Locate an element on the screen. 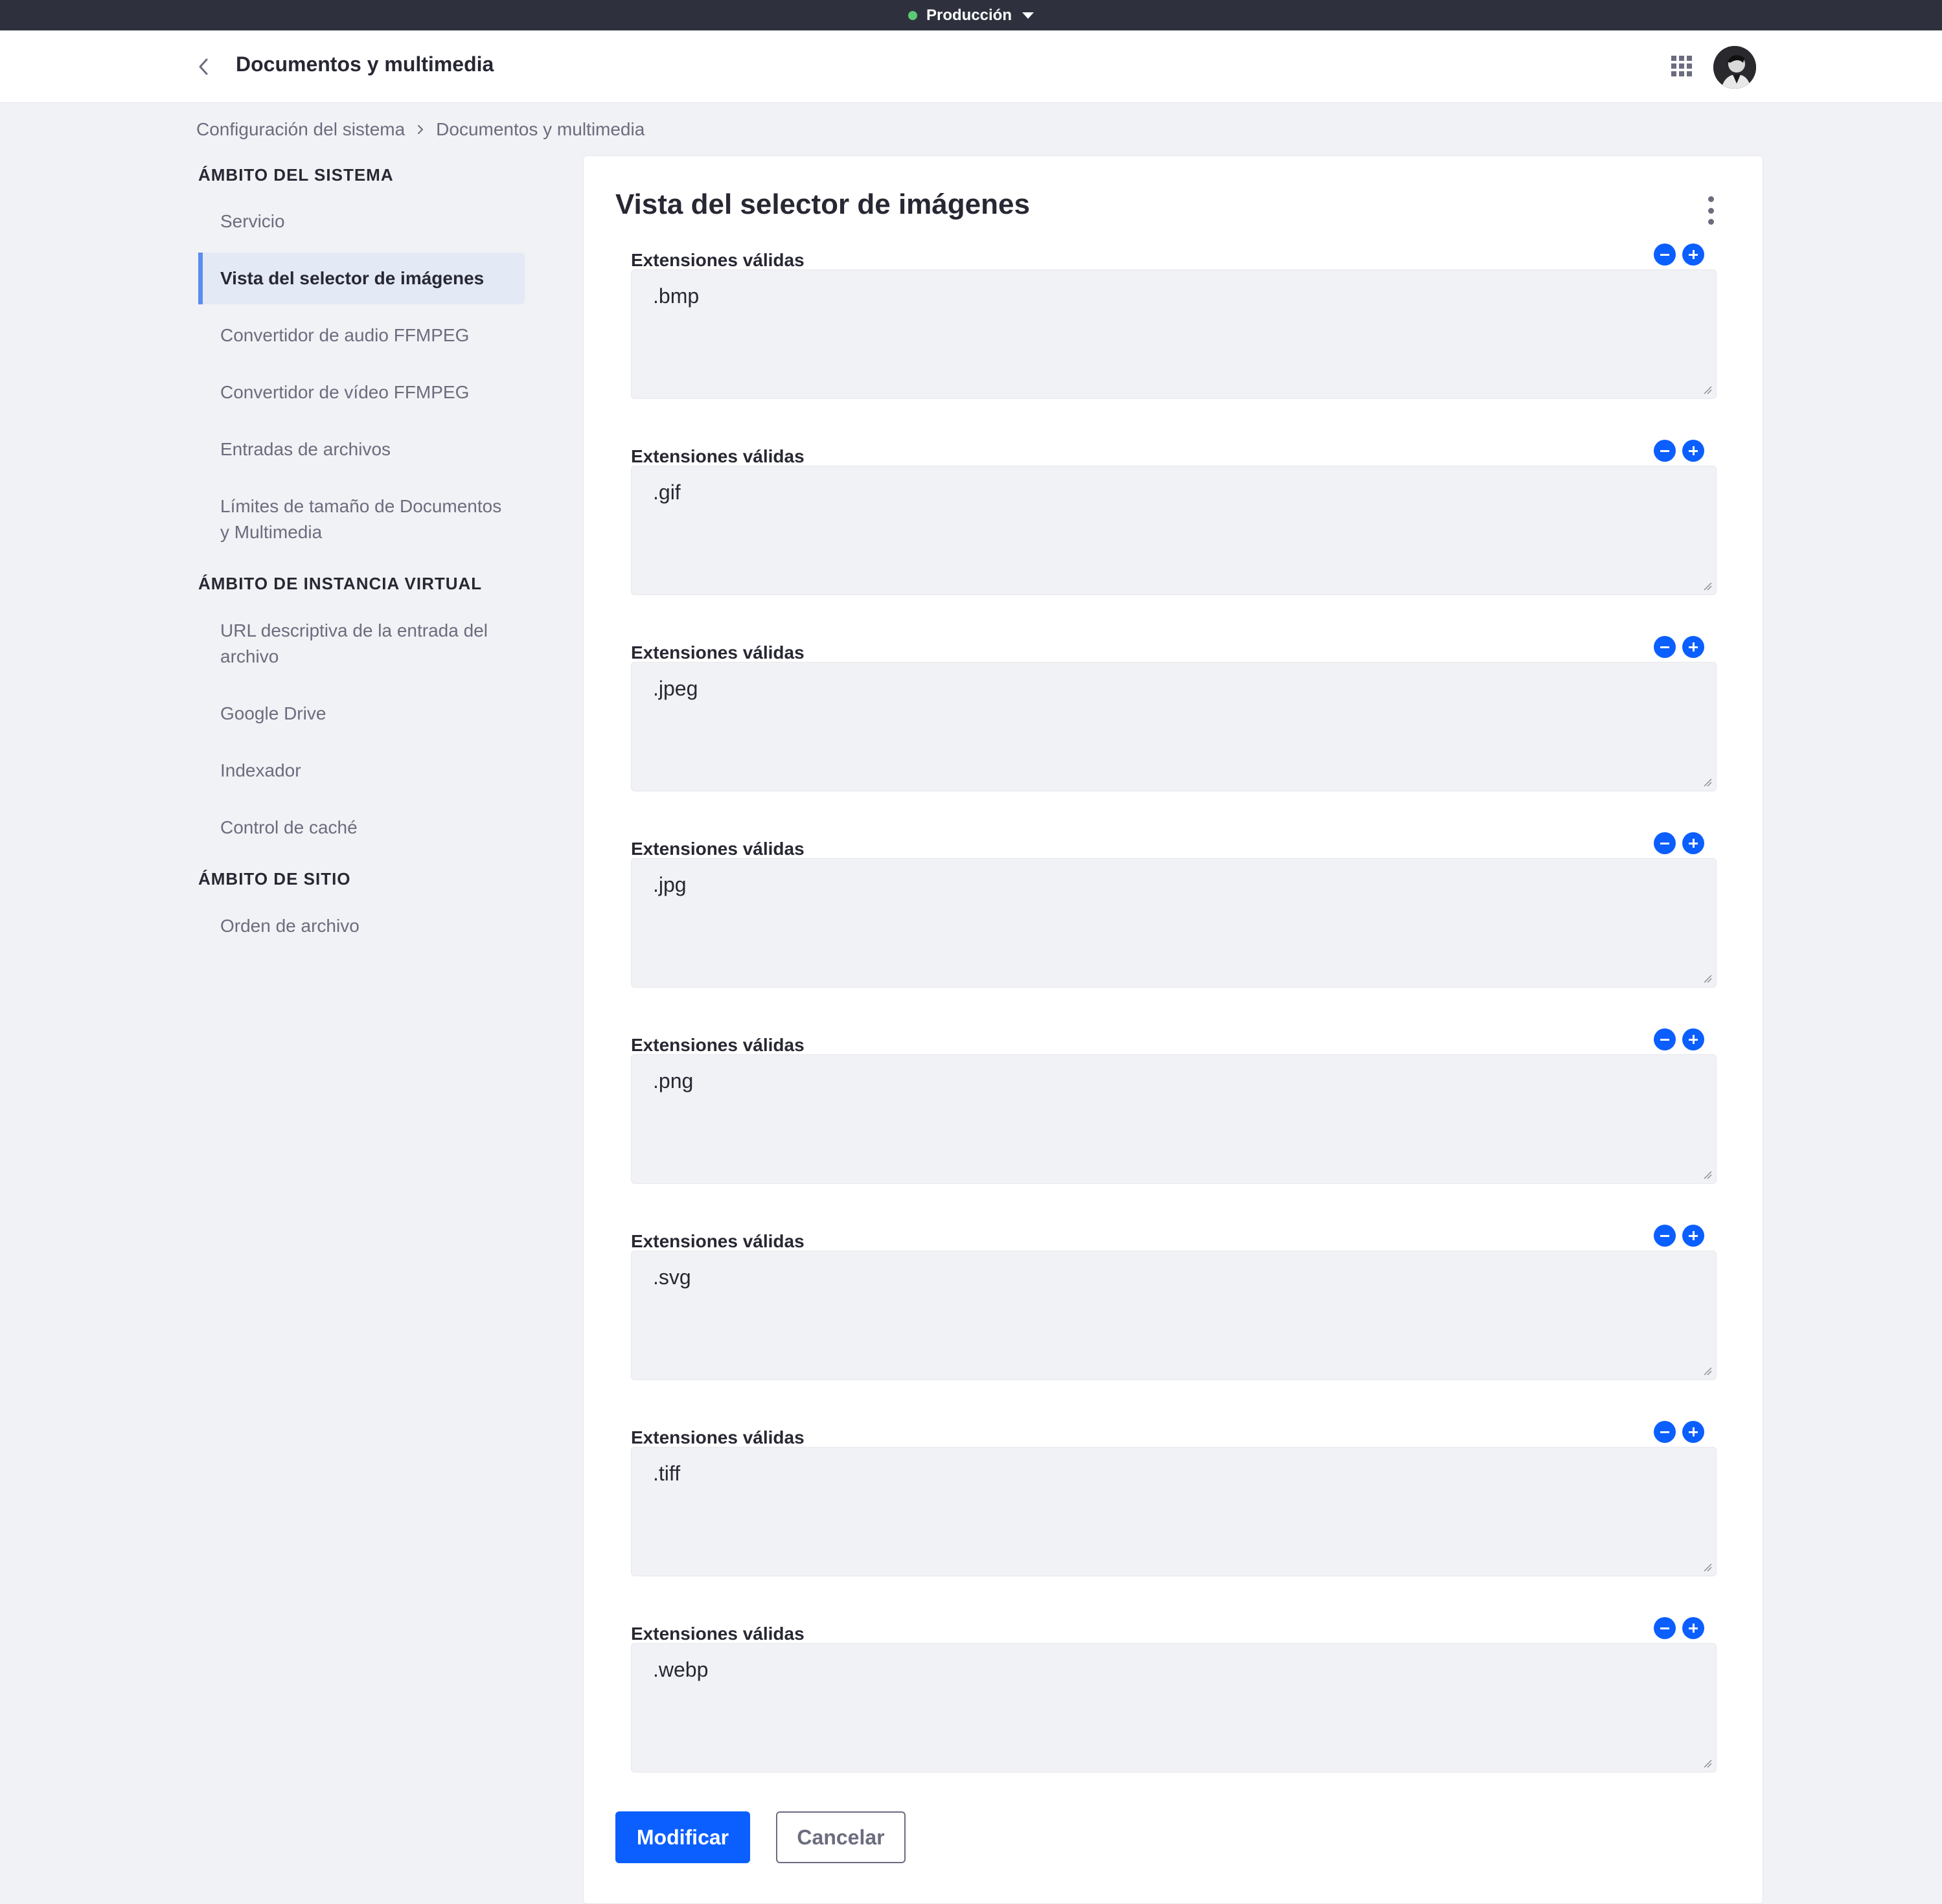  sidebar-item-label: Indexador is located at coordinates (260, 770).